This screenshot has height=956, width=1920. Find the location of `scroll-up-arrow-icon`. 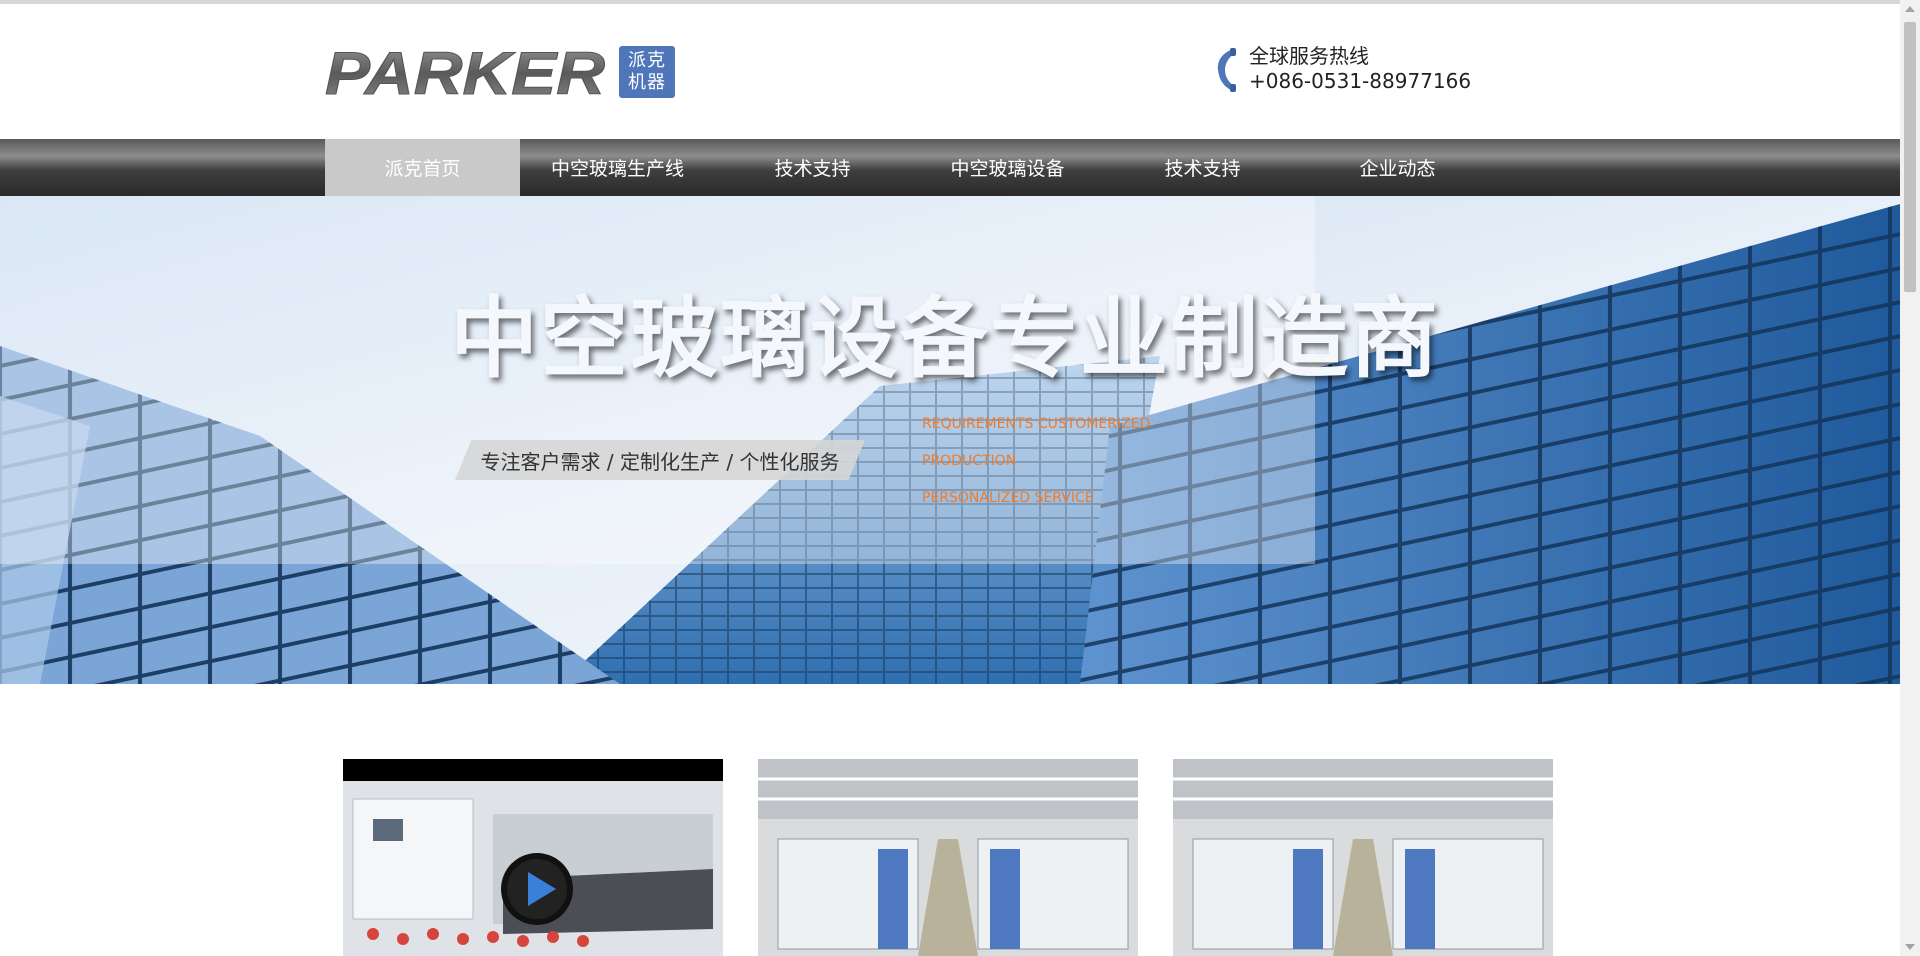

scroll-up-arrow-icon is located at coordinates (1910, 9).